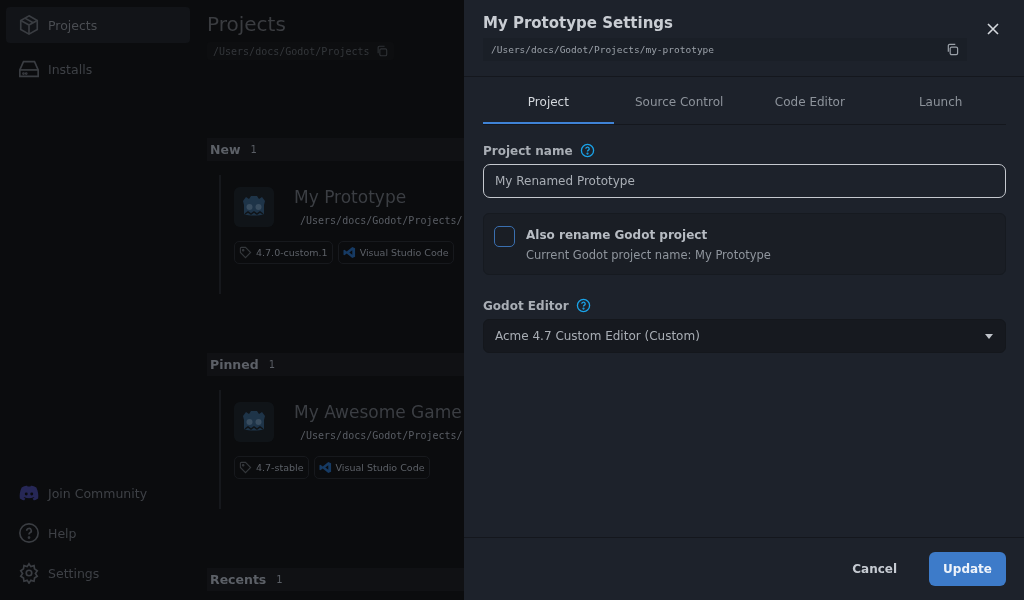 Image resolution: width=1024 pixels, height=600 pixels. I want to click on cube-icon, so click(29, 25).